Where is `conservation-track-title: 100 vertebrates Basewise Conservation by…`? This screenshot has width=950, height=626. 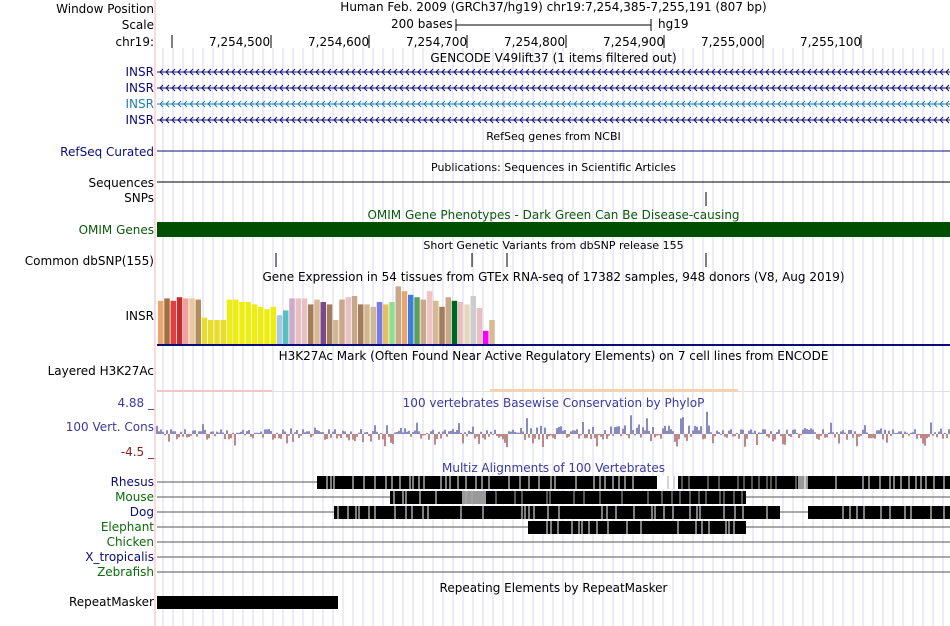 conservation-track-title: 100 vertebrates Basewise Conservation by… is located at coordinates (553, 403).